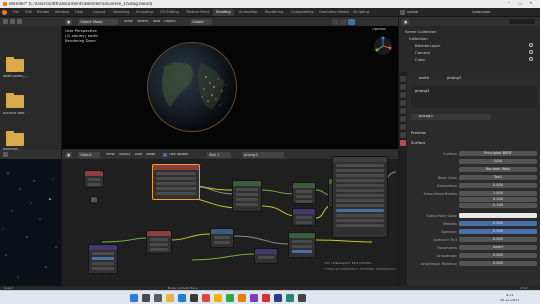 The image size is (540, 304). I want to click on viewport-menu-object: Object, so click(170, 22).